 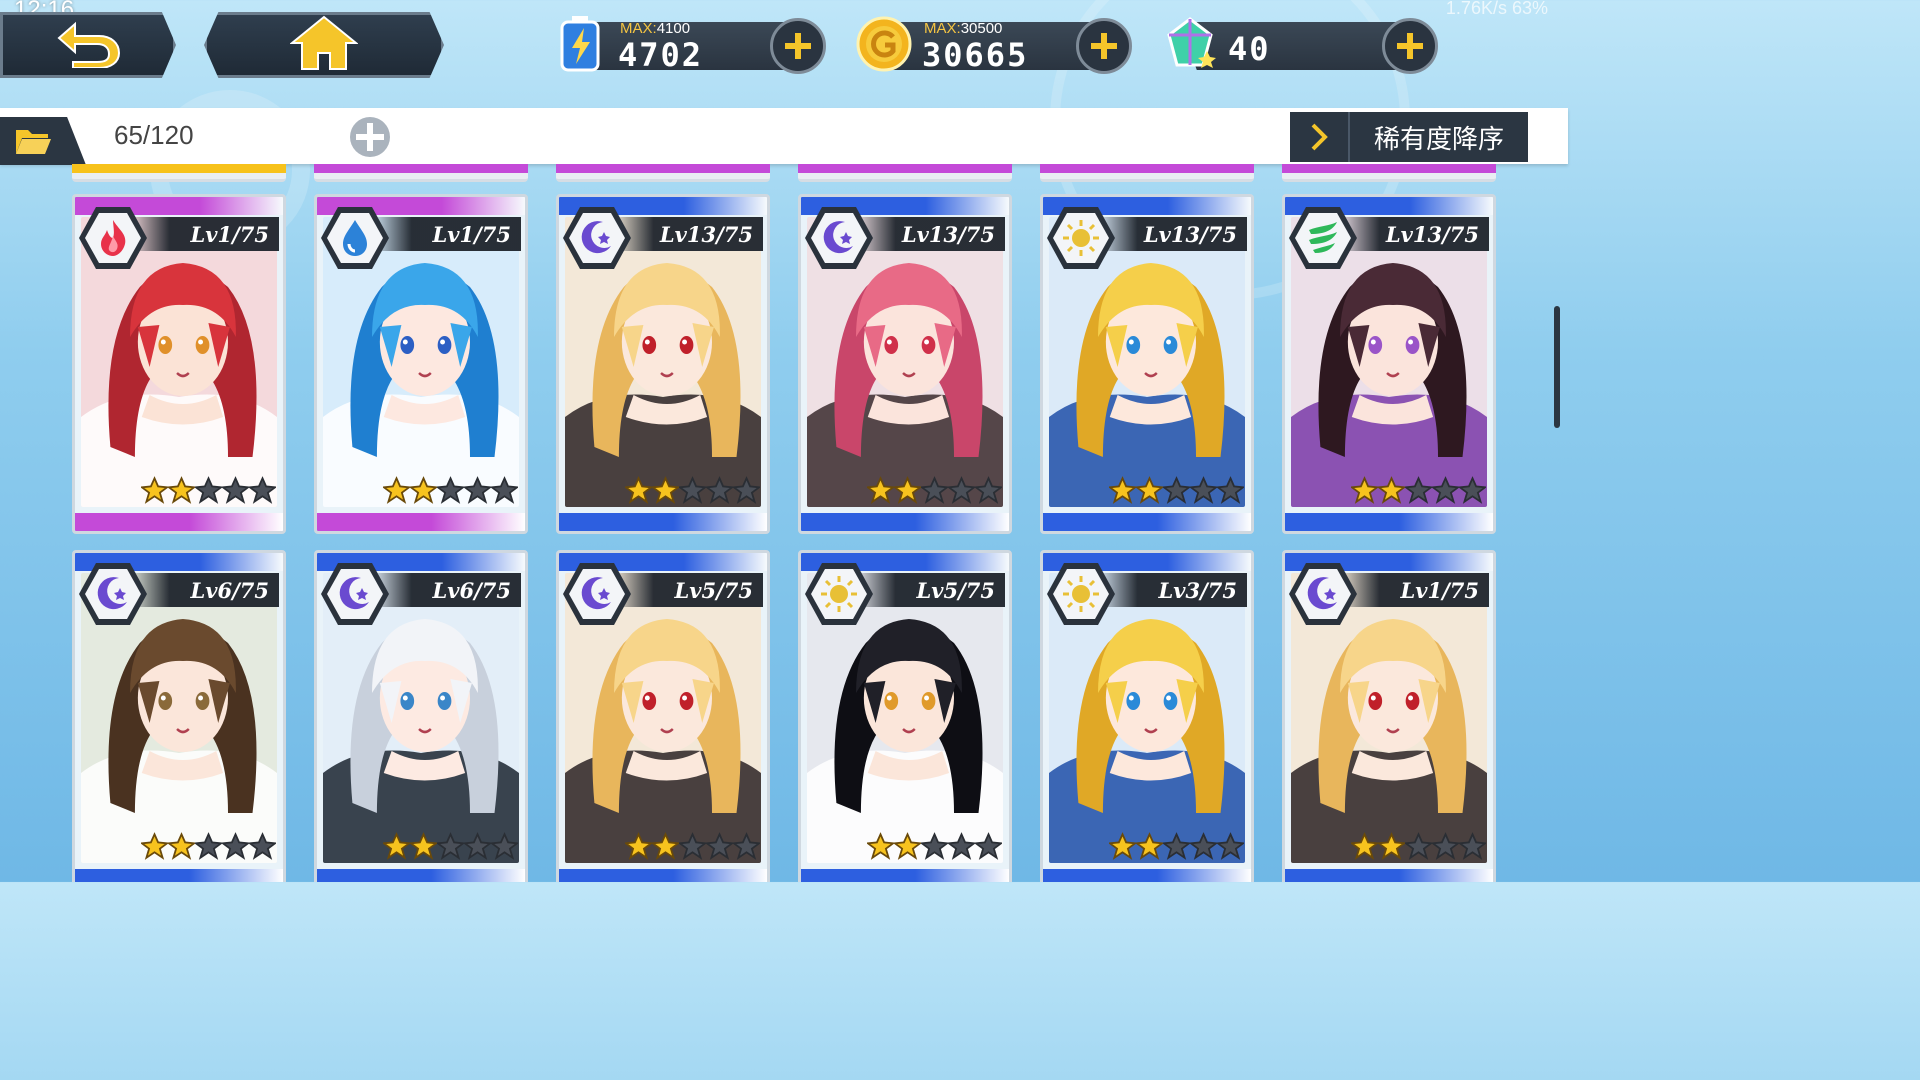 I want to click on status-network: 1.76K/s 63%, so click(x=1496, y=9).